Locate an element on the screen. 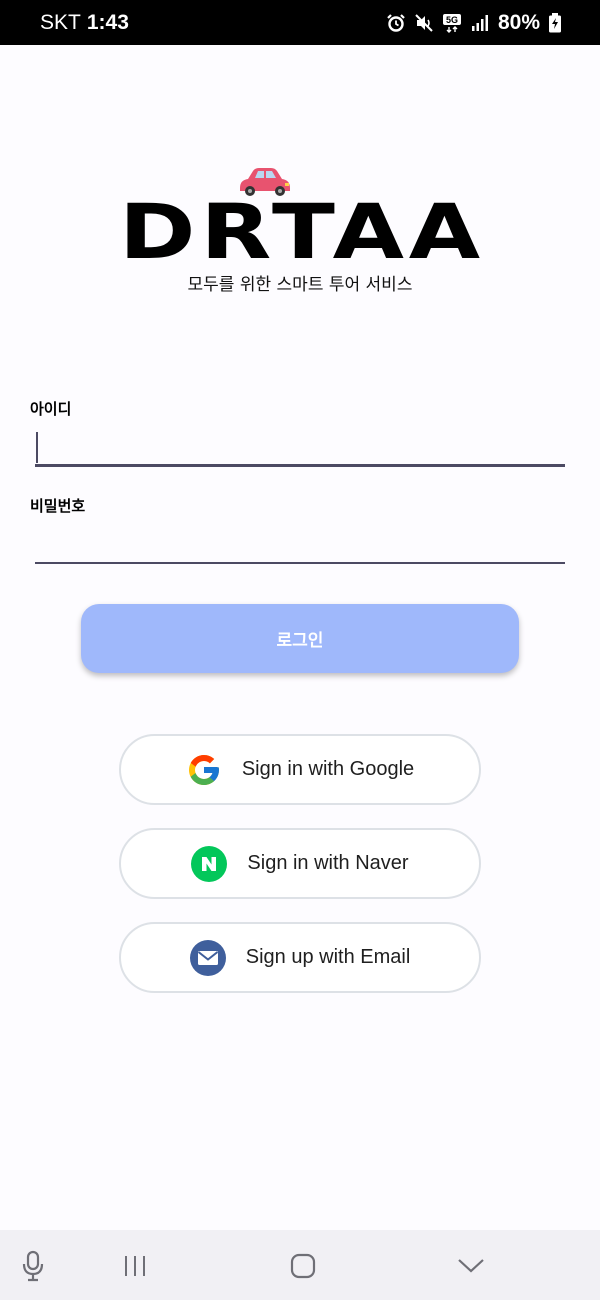 The height and width of the screenshot is (1300, 600). clock: 1:43 is located at coordinates (107, 22).